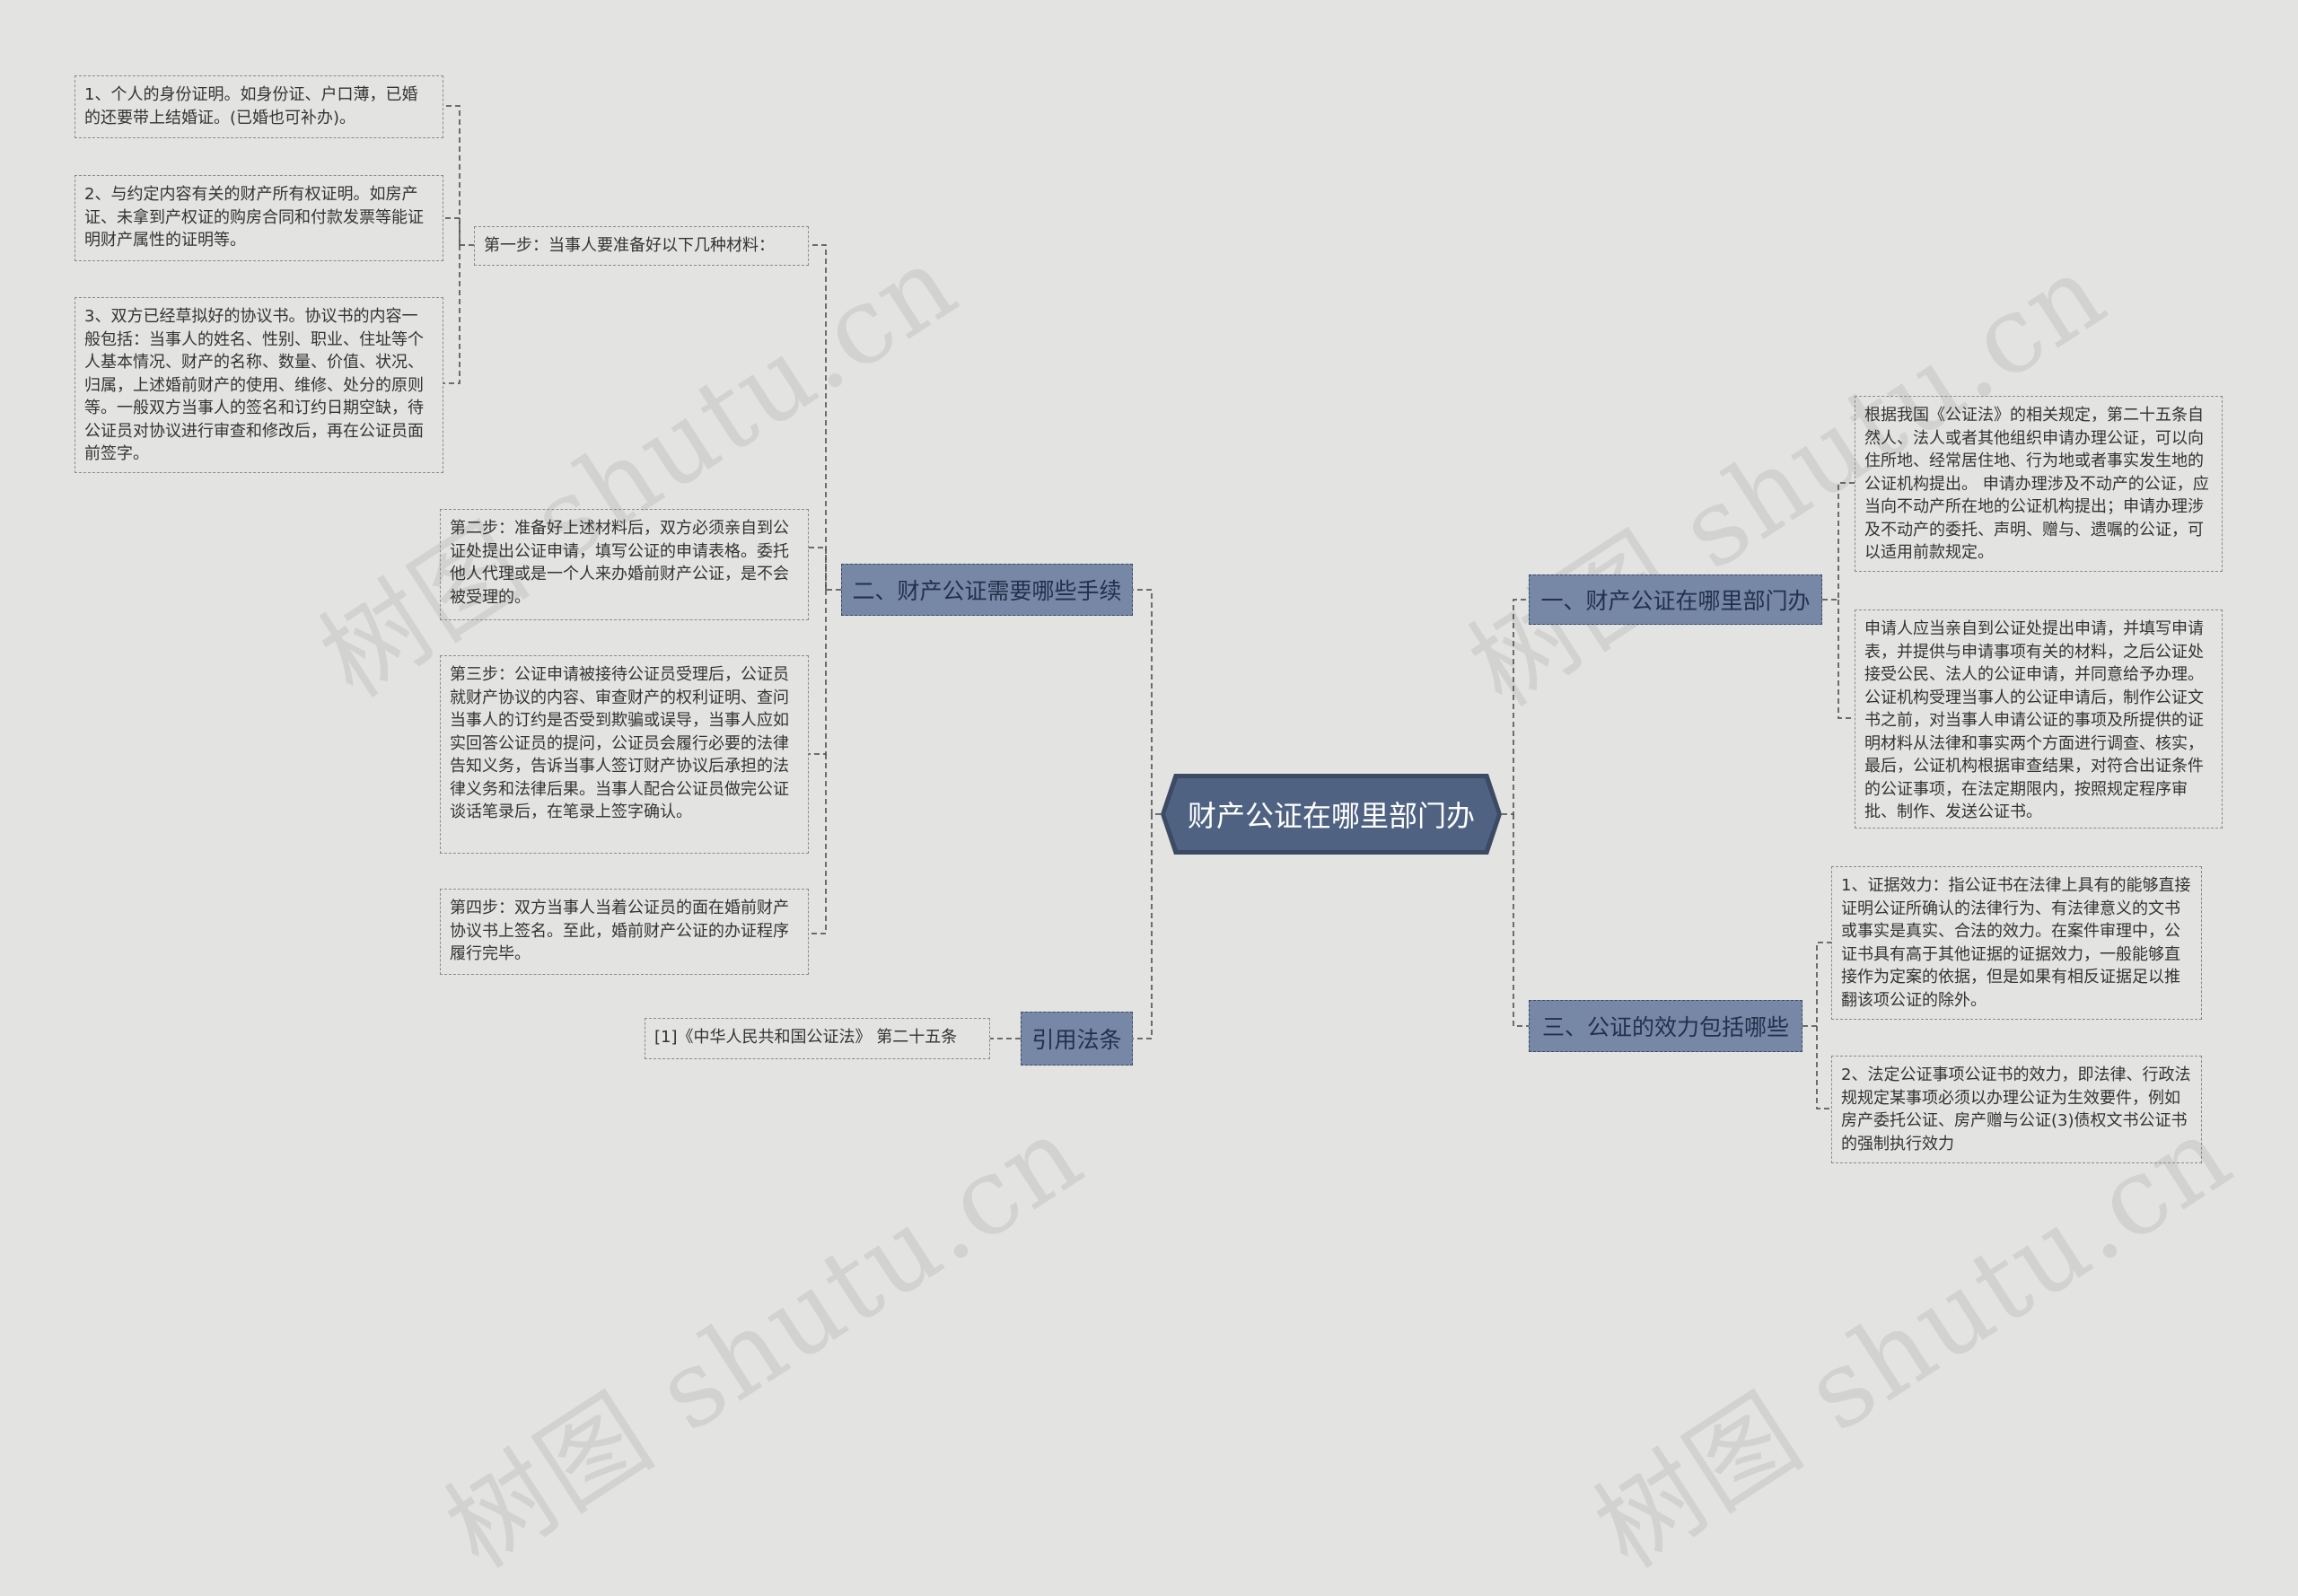  I want to click on branch-node-procedures: 二、财产公证需要哪些手续, so click(987, 590).